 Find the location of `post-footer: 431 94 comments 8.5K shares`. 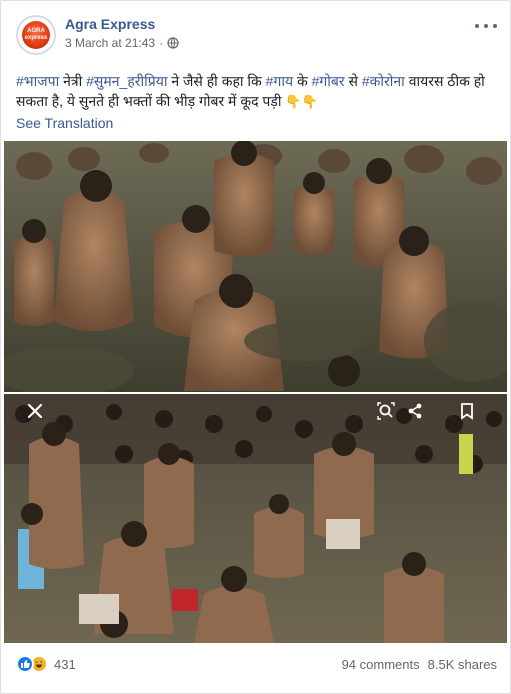

post-footer: 431 94 comments 8.5K shares is located at coordinates (256, 664).